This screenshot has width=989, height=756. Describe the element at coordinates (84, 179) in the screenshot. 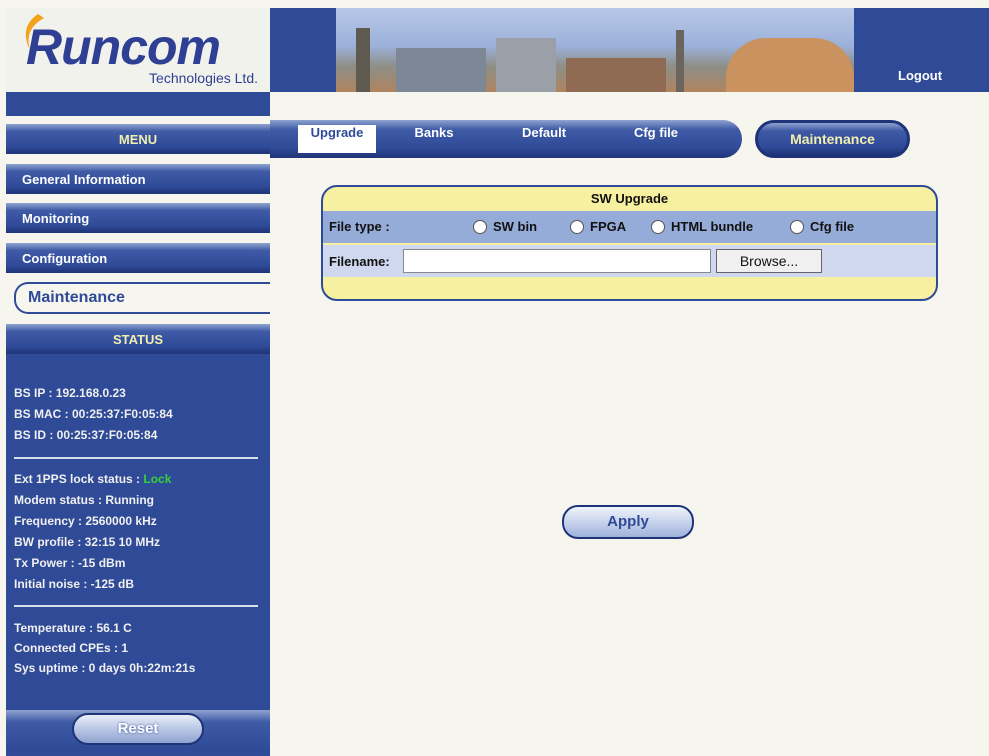

I see `sidebar-item-label: General Information` at that location.